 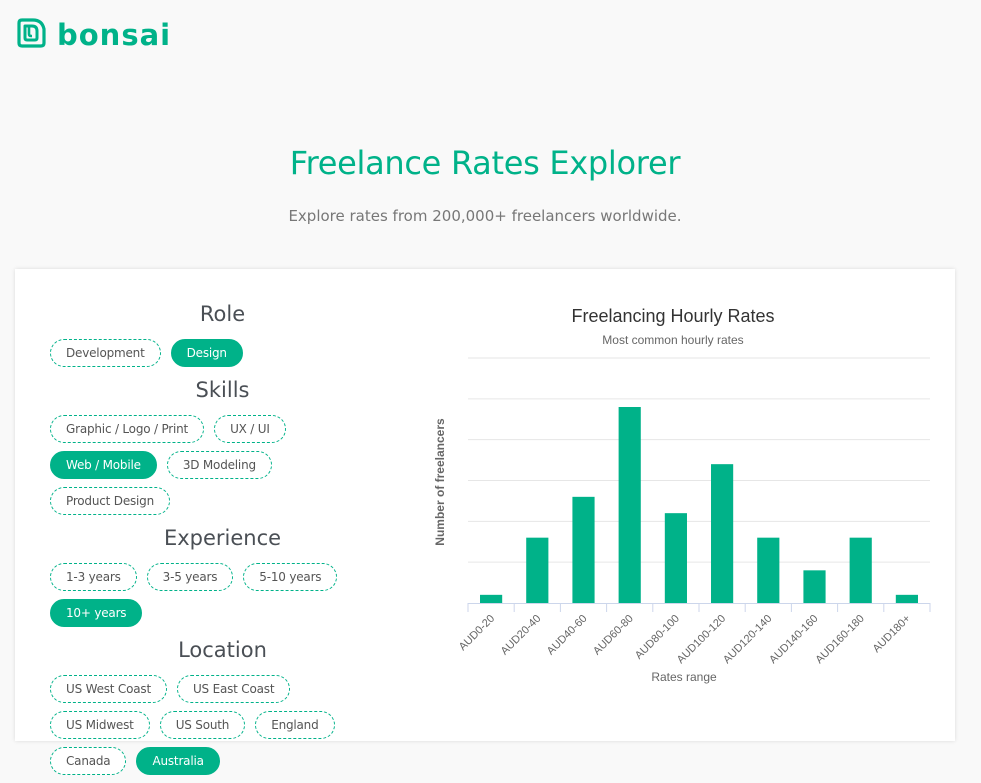 I want to click on pill-location-canada: Canada, so click(x=88, y=761).